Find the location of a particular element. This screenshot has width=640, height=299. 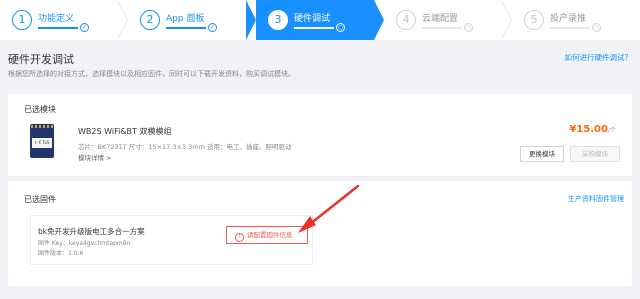

price-unit: /个 is located at coordinates (611, 130).